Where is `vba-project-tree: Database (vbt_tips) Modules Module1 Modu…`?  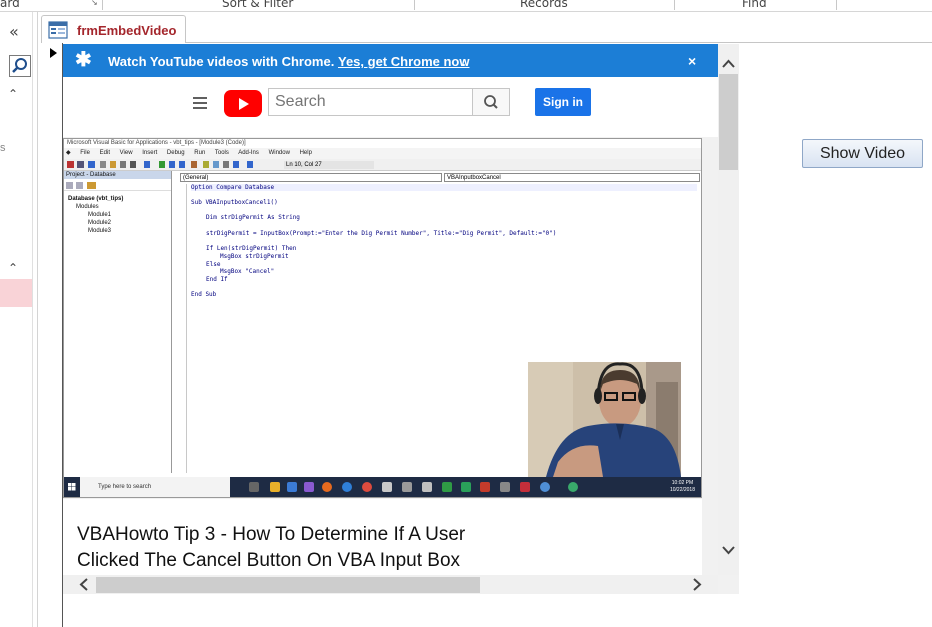 vba-project-tree: Database (vbt_tips) Modules Module1 Modu… is located at coordinates (117, 215).